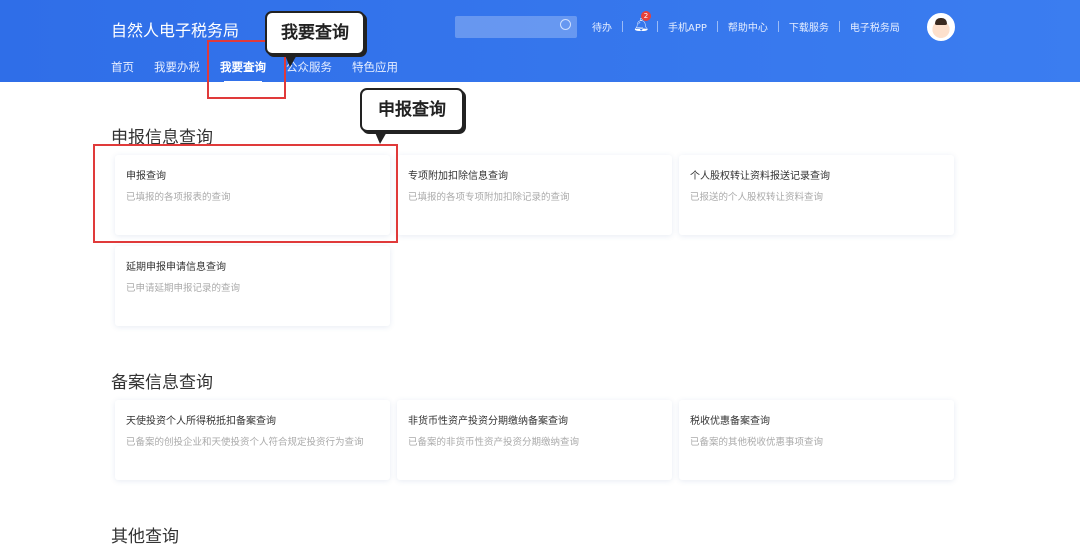  I want to click on card-nonmonetary-asset-query: 非货币性资产投资分期缴纳备案查询已备案的非货币性资产投资分期缴纳查询, so click(534, 440).